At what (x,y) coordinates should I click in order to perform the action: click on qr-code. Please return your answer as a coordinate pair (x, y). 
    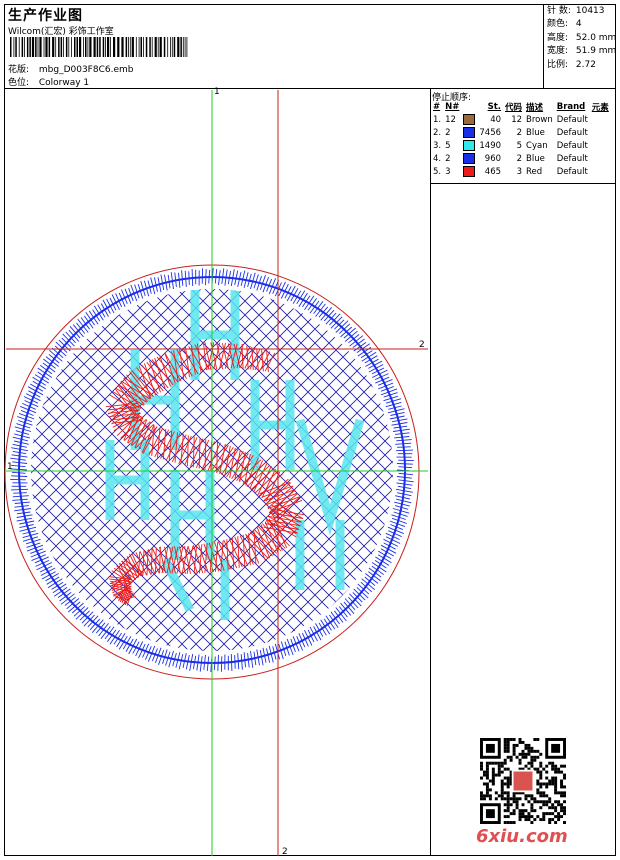
    Looking at the image, I should click on (523, 781).